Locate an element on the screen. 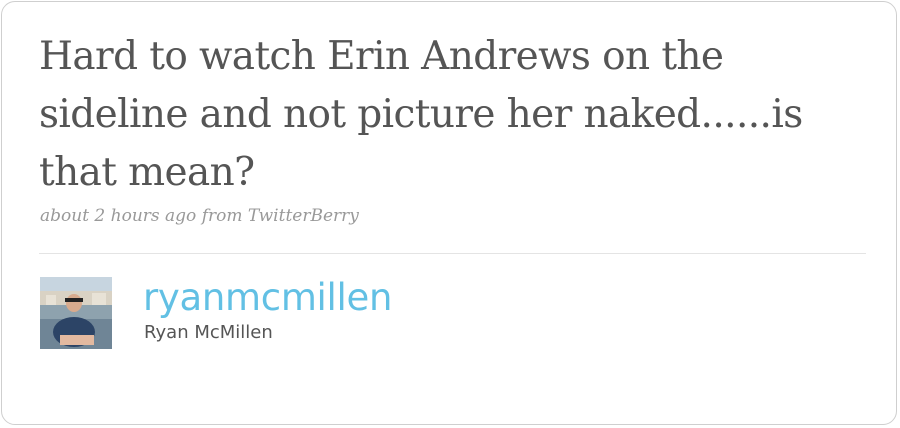 The image size is (900, 428). user-avatar is located at coordinates (76, 313).